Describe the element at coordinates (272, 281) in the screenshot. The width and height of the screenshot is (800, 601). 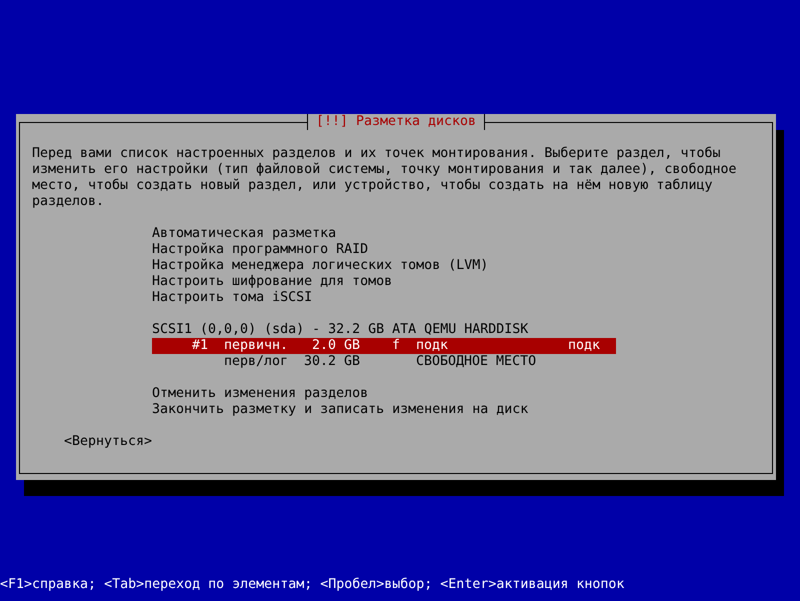
I see `menu-item: Настроить шифрование для томов` at that location.